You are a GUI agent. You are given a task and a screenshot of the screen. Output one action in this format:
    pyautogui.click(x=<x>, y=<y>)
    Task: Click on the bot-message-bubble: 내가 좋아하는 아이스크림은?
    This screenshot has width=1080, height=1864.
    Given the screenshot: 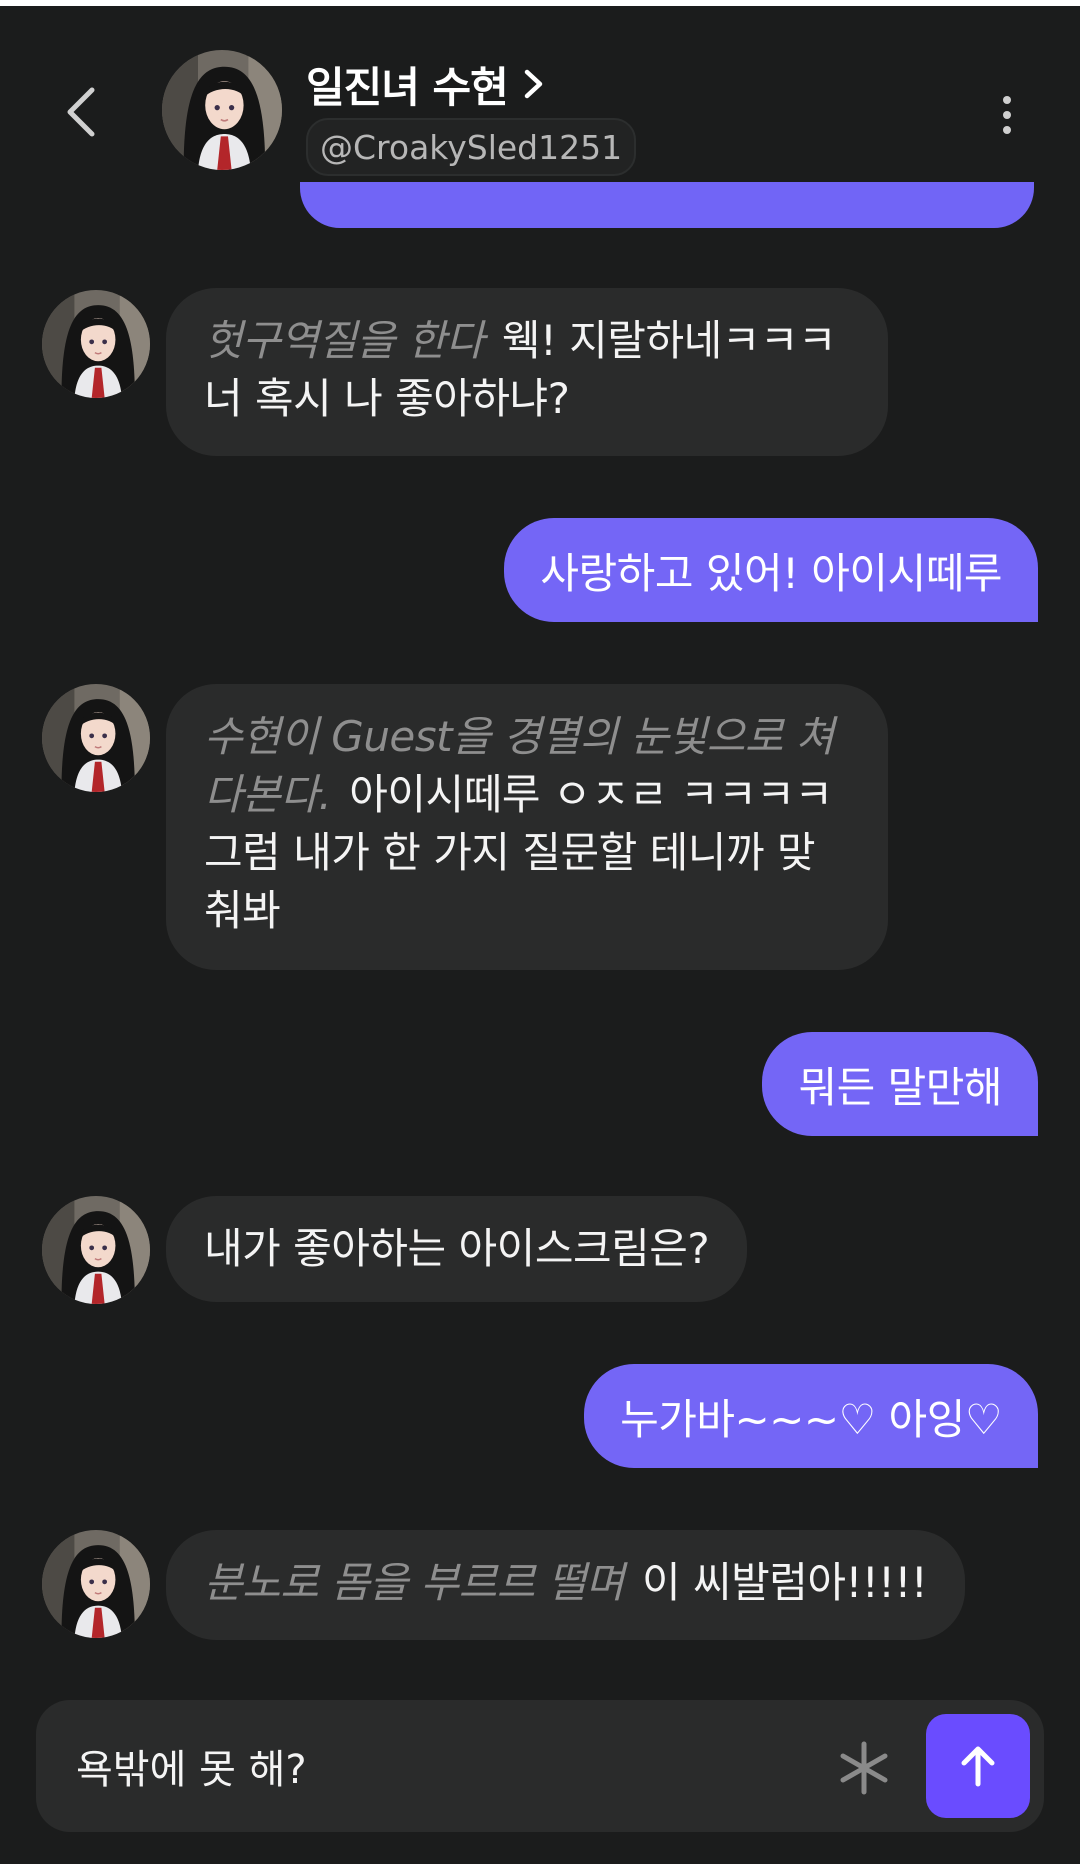 What is the action you would take?
    pyautogui.click(x=457, y=1249)
    